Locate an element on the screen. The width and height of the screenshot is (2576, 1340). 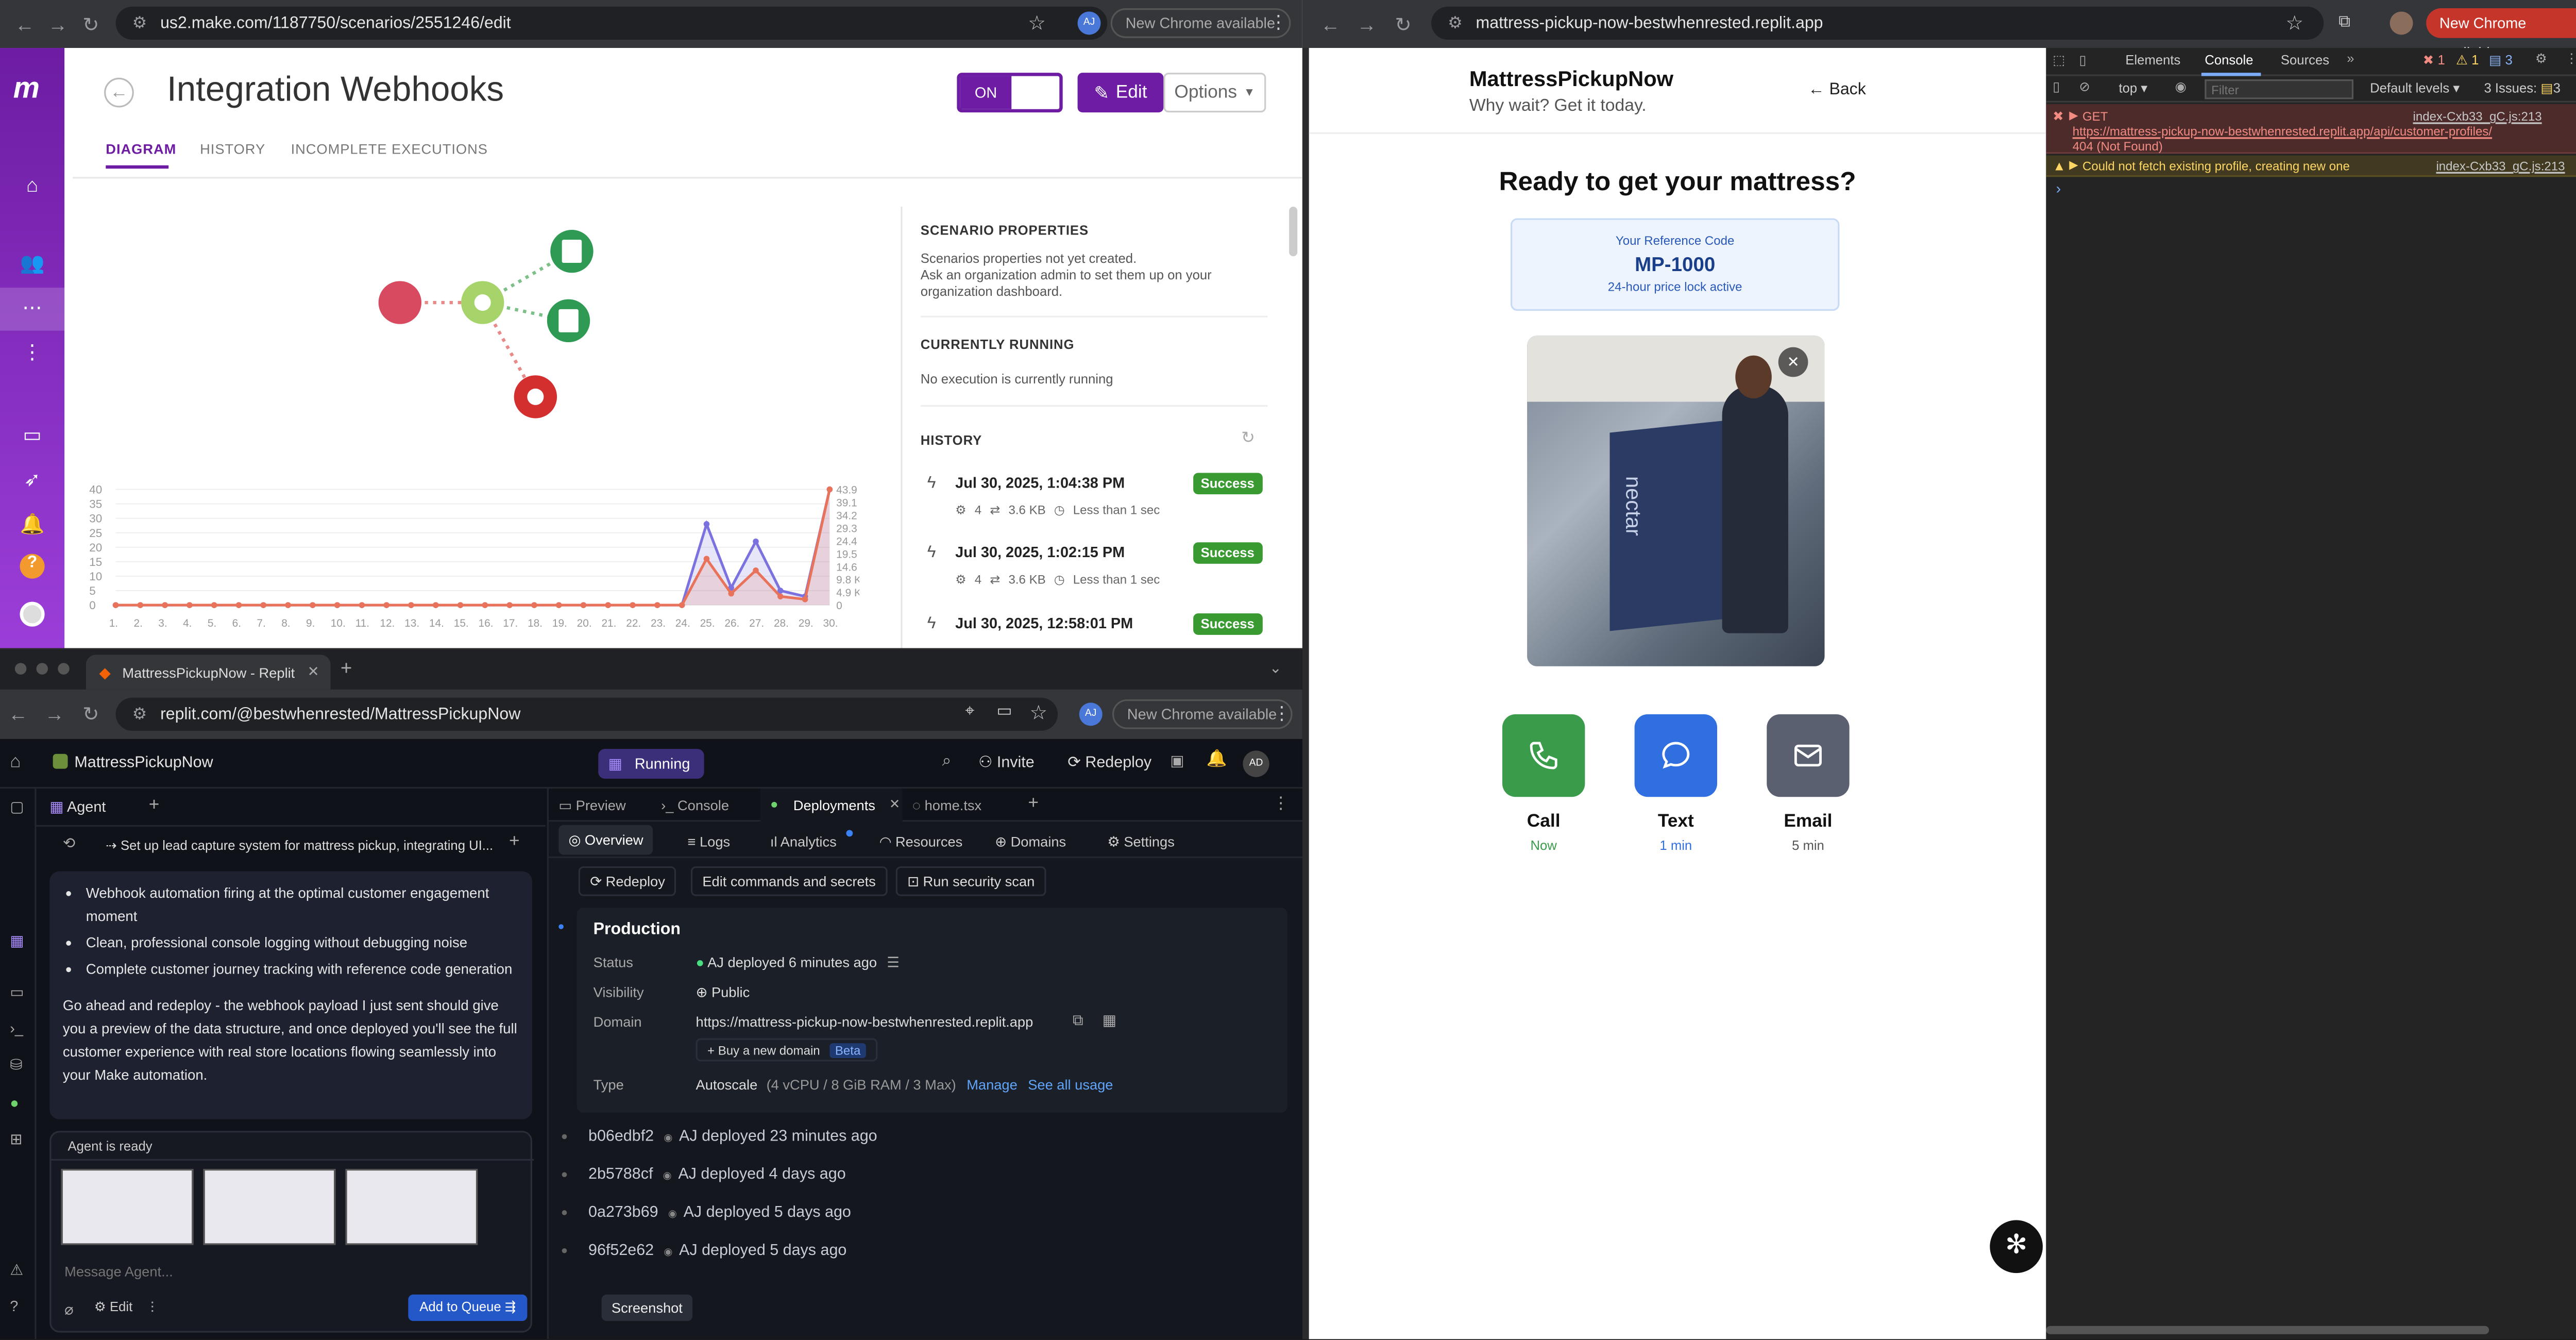
sidebar-toggle-icon: ▯ is located at coordinates (2056, 86).